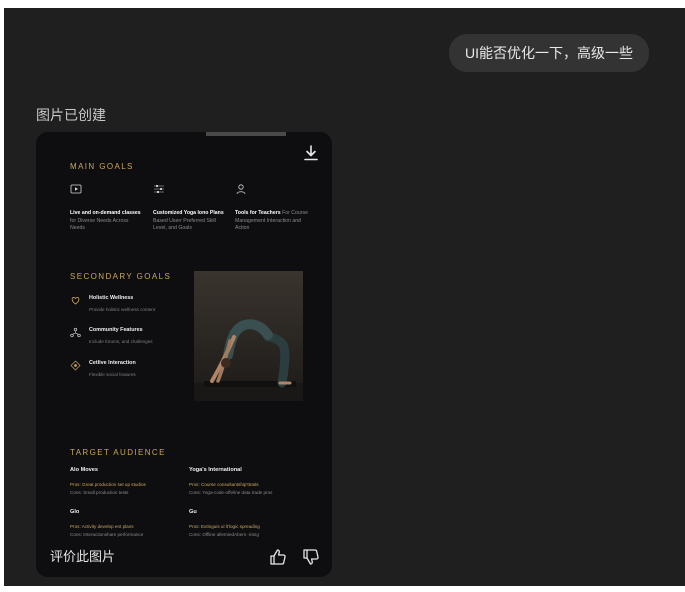 This screenshot has width=685, height=592. Describe the element at coordinates (75, 365) in the screenshot. I see `interaction-icon` at that location.